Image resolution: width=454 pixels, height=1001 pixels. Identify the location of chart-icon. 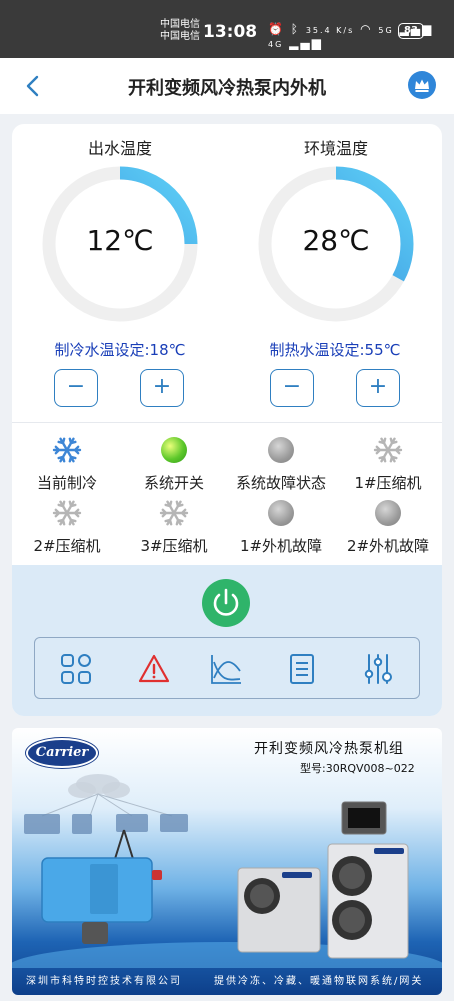
(226, 669).